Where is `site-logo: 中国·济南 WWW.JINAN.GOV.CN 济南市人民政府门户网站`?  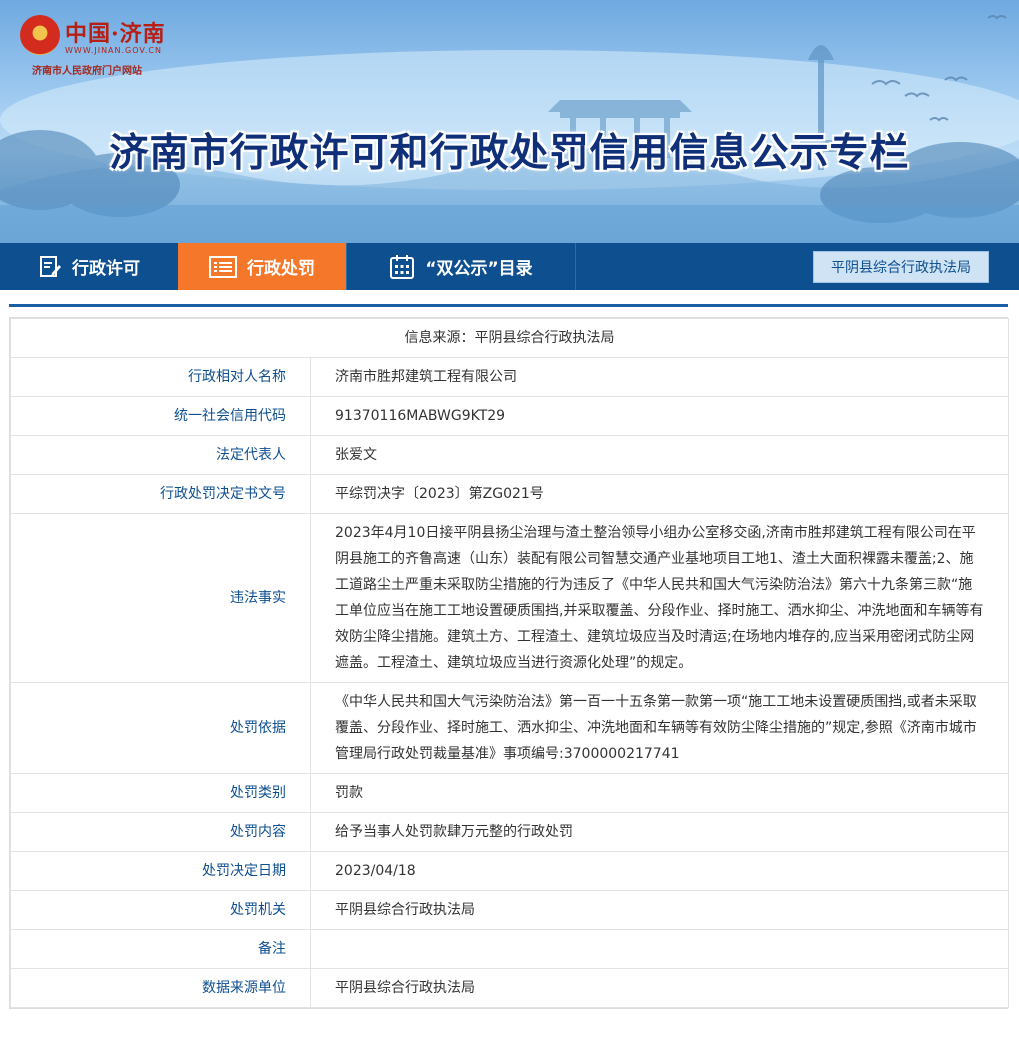 site-logo: 中国·济南 WWW.JINAN.GOV.CN 济南市人民政府门户网站 is located at coordinates (120, 44).